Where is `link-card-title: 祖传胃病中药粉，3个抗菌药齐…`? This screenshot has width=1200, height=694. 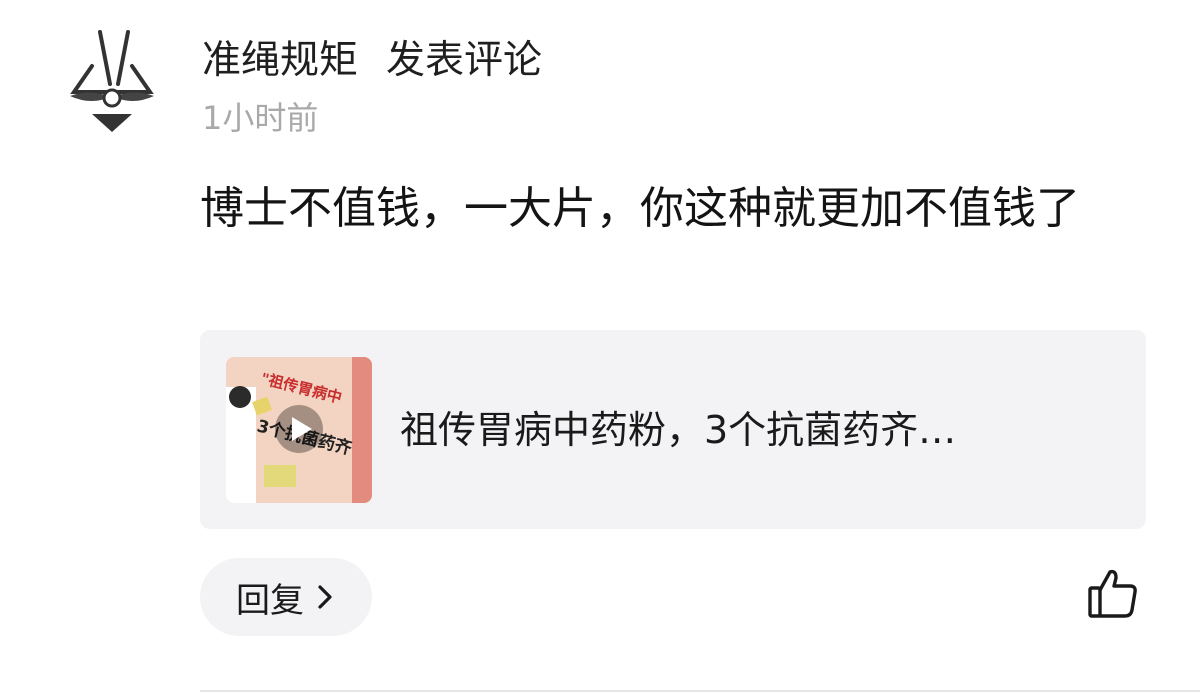
link-card-title: 祖传胃病中药粉，3个抗菌药齐… is located at coordinates (678, 430).